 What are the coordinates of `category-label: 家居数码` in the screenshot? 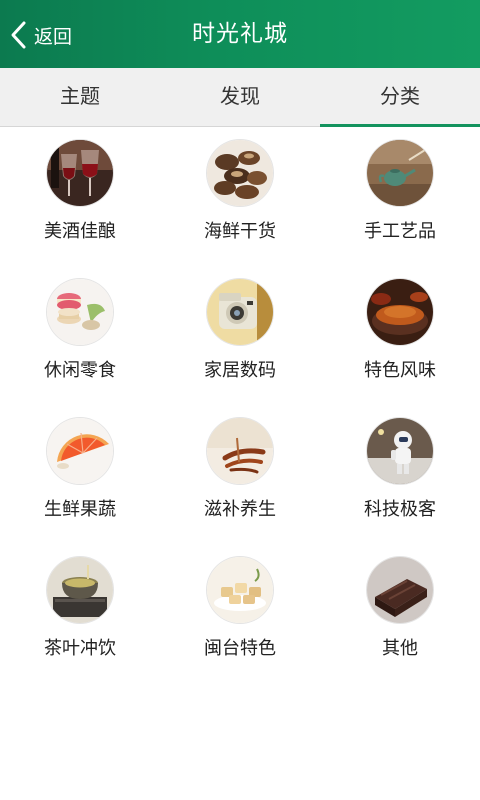 It's located at (240, 370).